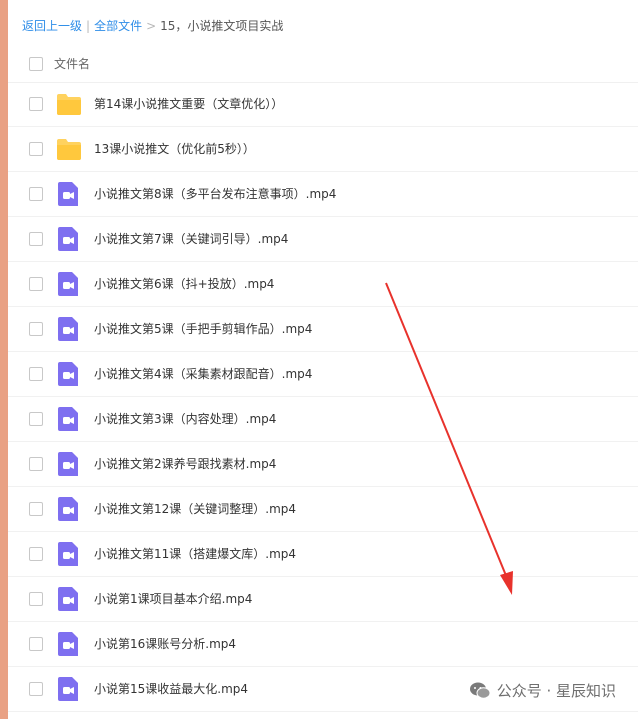  I want to click on breadcrumb: 返回上一级 | 全部文件 >15，小说推文项目实战, so click(152, 26).